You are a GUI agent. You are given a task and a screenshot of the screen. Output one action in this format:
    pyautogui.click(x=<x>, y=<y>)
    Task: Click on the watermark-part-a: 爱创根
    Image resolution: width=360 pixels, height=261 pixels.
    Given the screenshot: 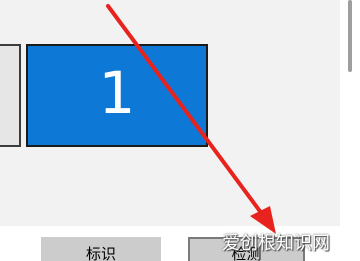 What is the action you would take?
    pyautogui.click(x=249, y=243)
    